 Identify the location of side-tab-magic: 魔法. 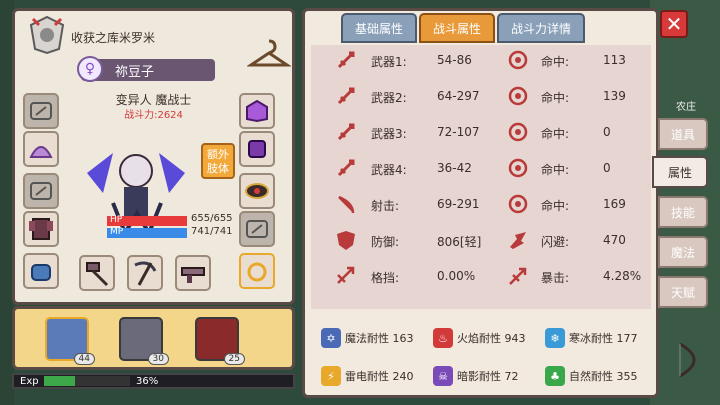
(683, 252).